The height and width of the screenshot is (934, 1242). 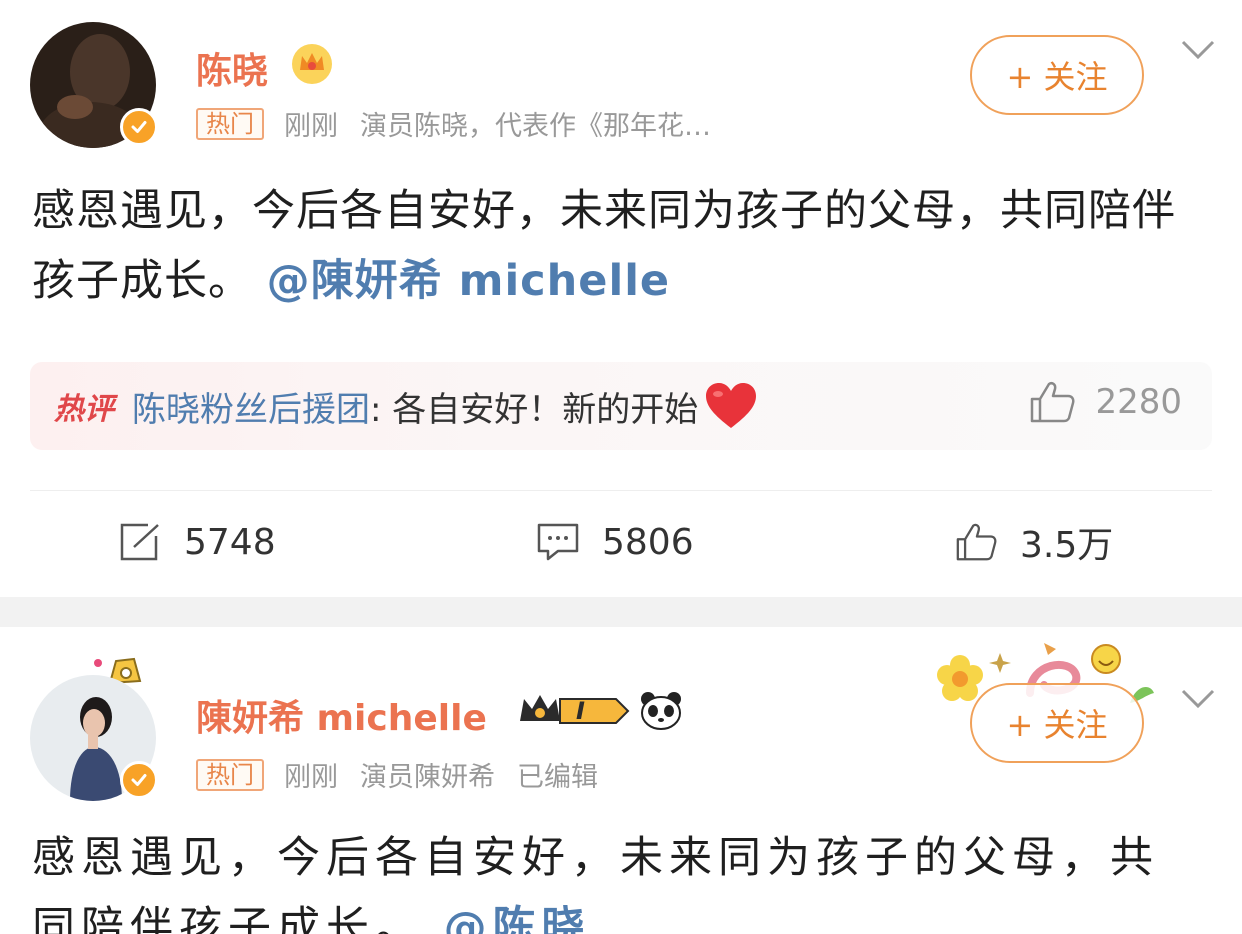 I want to click on panda-emoji-icon, so click(x=661, y=711).